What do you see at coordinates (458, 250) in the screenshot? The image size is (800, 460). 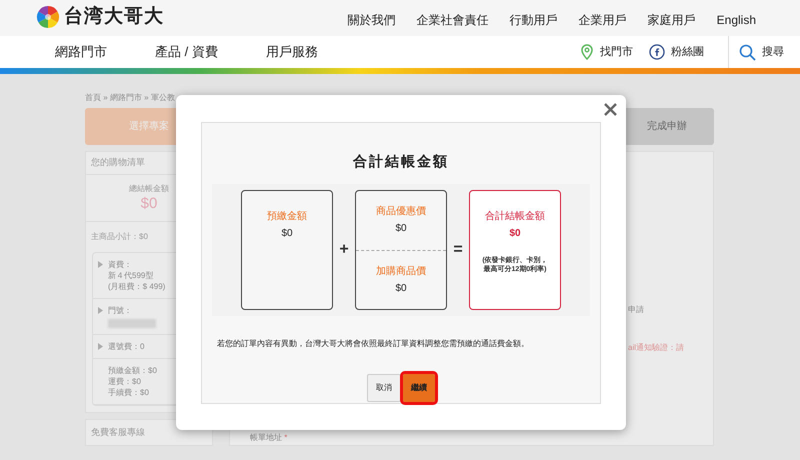 I see `operator-sign: =` at bounding box center [458, 250].